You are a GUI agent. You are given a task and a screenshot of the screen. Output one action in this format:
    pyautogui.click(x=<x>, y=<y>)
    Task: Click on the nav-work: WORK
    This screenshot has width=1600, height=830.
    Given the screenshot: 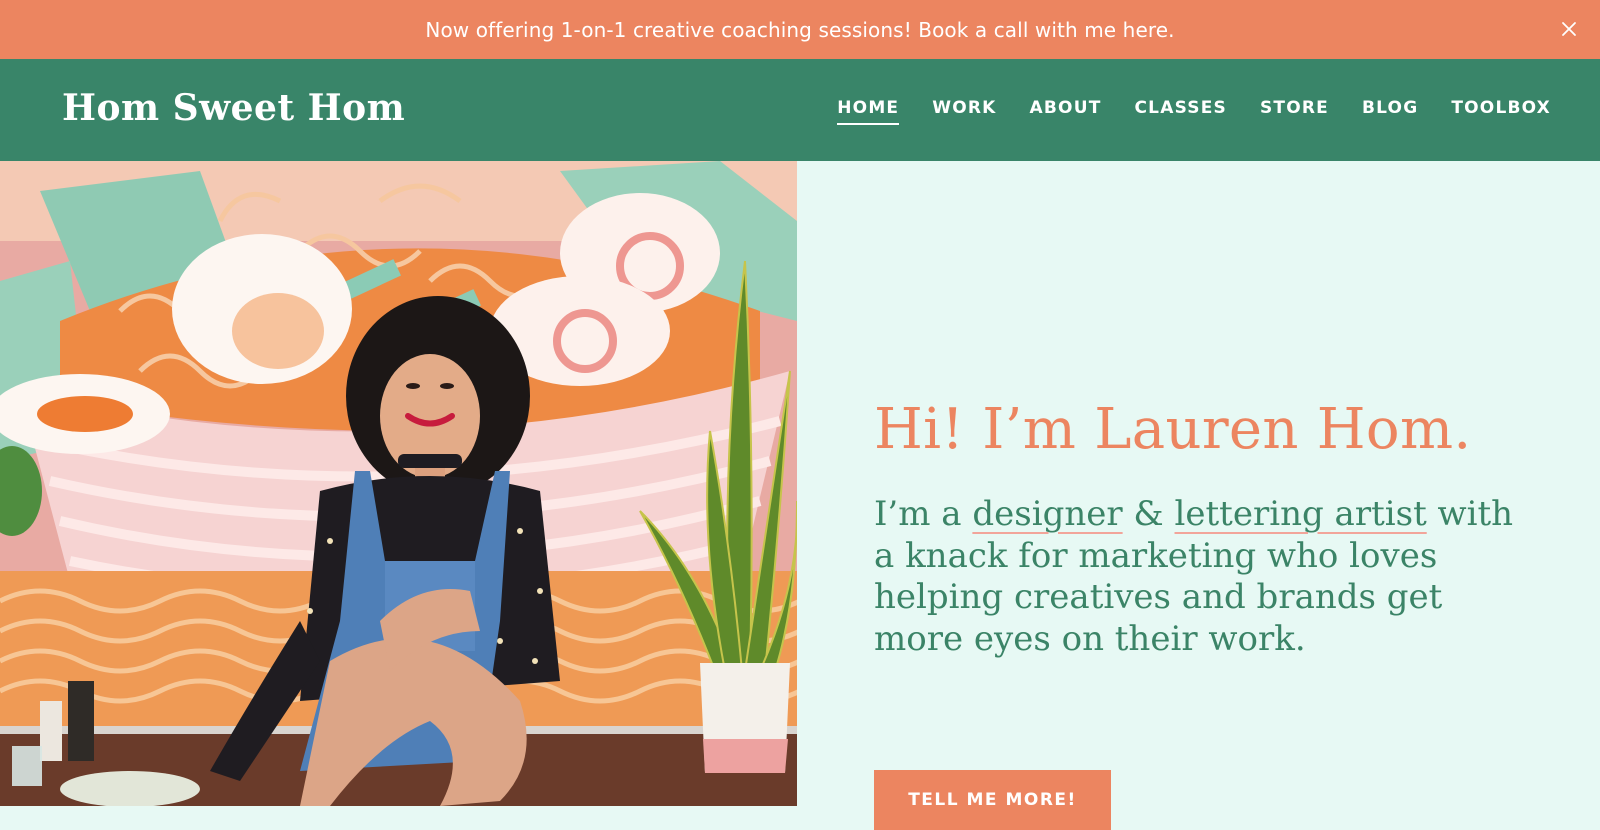 What is the action you would take?
    pyautogui.click(x=964, y=112)
    